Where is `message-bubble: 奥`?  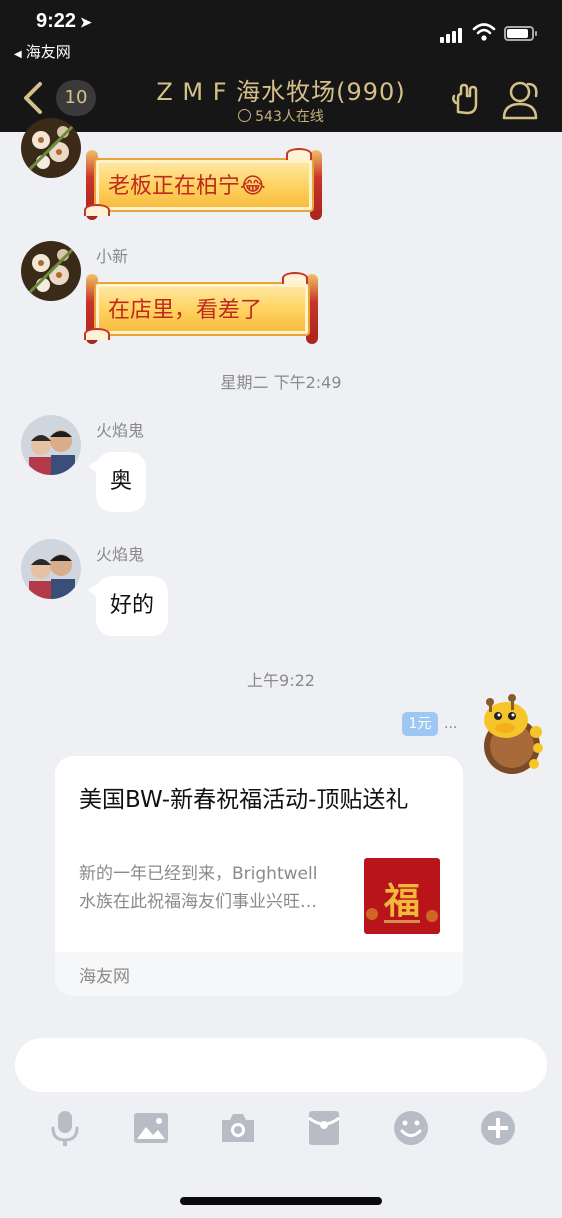 message-bubble: 奥 is located at coordinates (117, 482).